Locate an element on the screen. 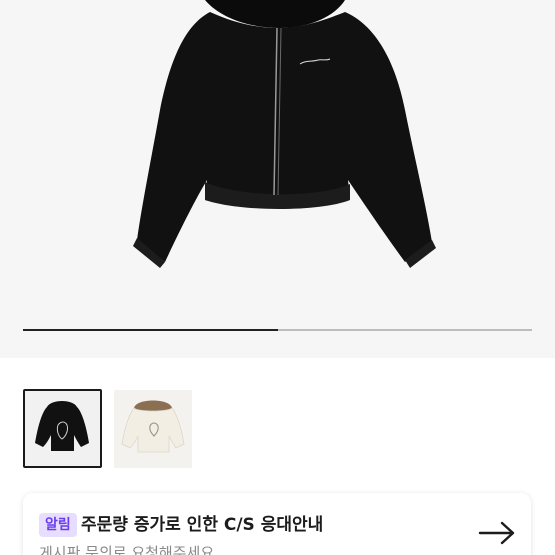 This screenshot has width=555, height=555. thumbnail-strip is located at coordinates (113, 429).